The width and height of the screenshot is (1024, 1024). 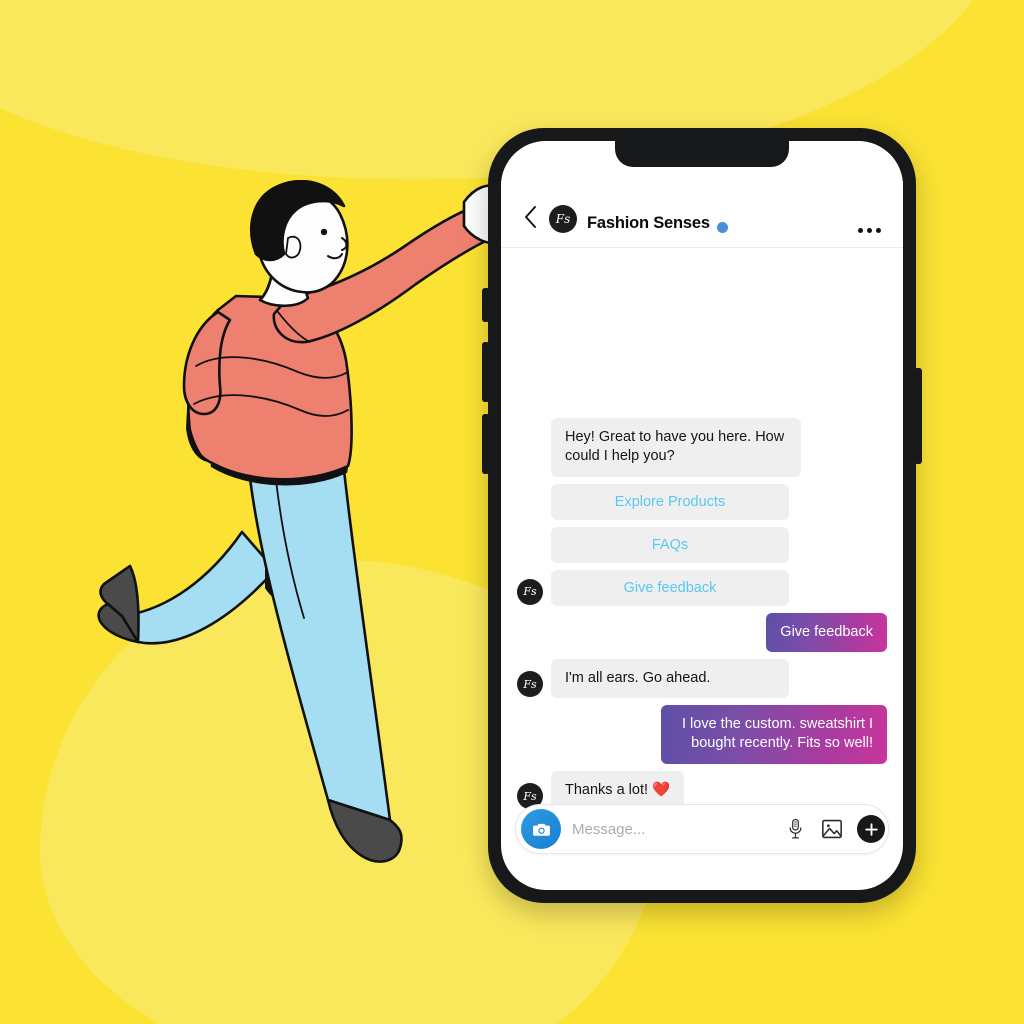 What do you see at coordinates (671, 829) in the screenshot?
I see `message-input` at bounding box center [671, 829].